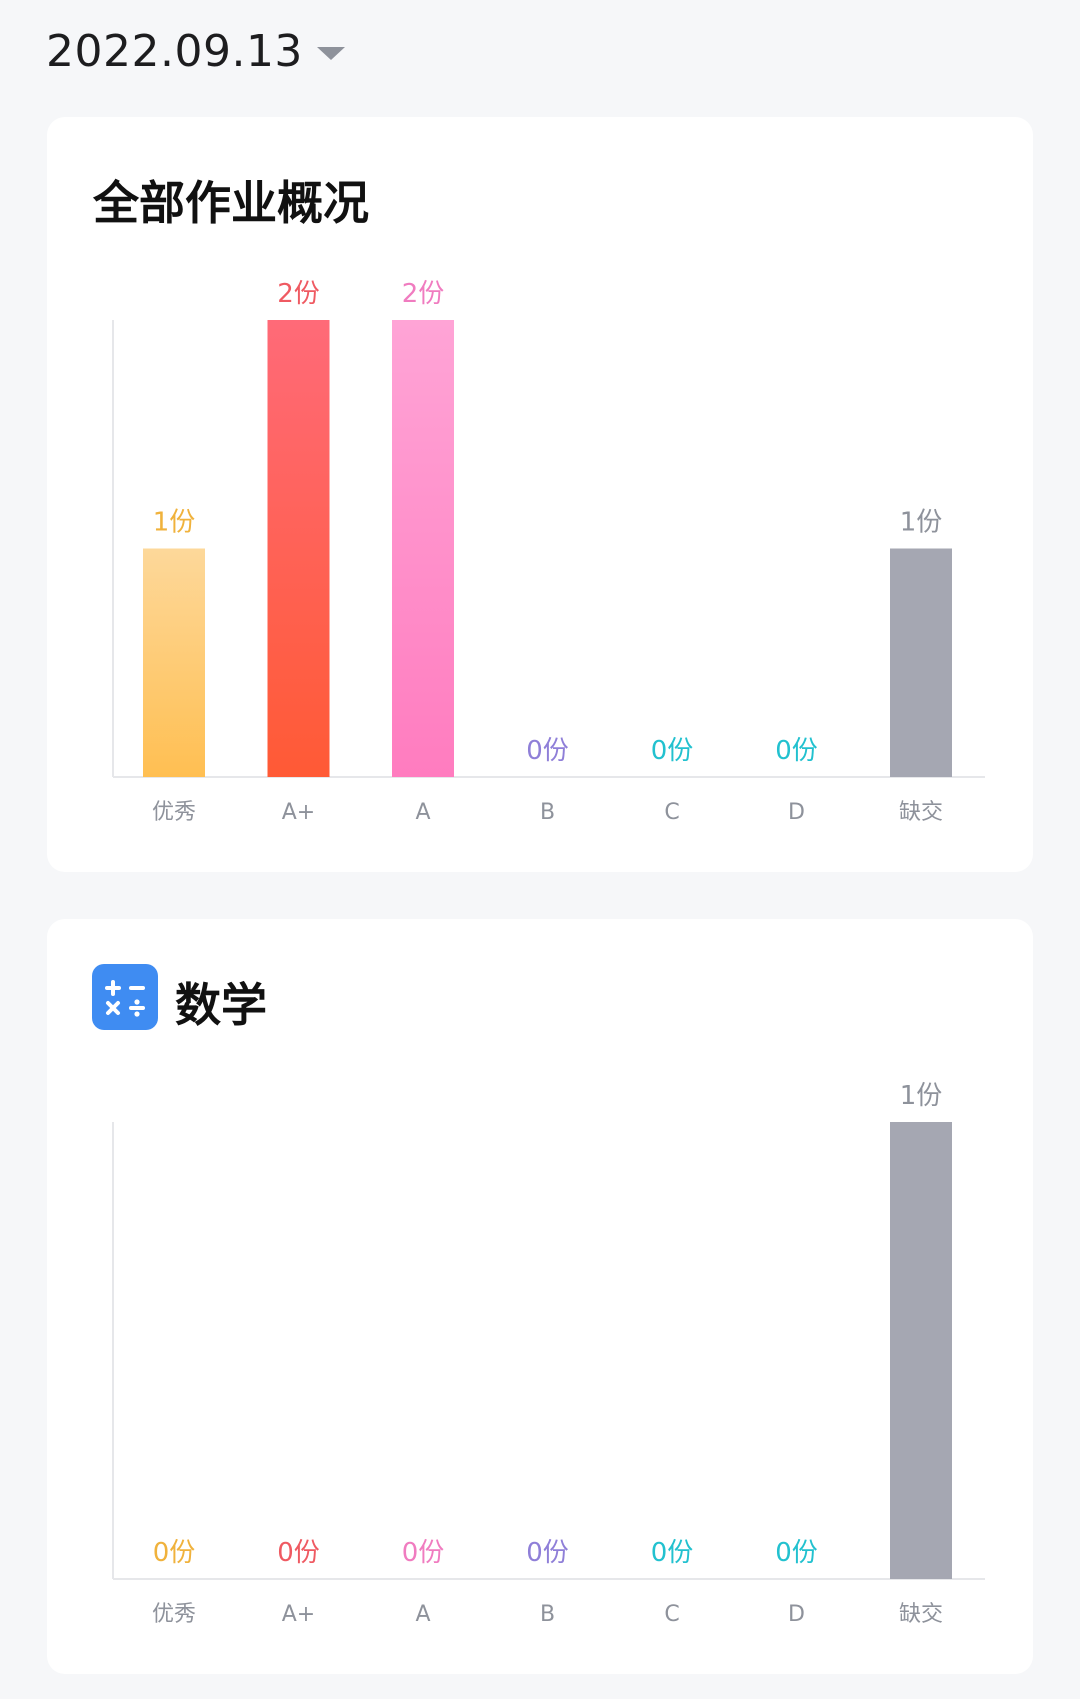 This screenshot has height=1699, width=1080. I want to click on chevron-down-icon, so click(330, 53).